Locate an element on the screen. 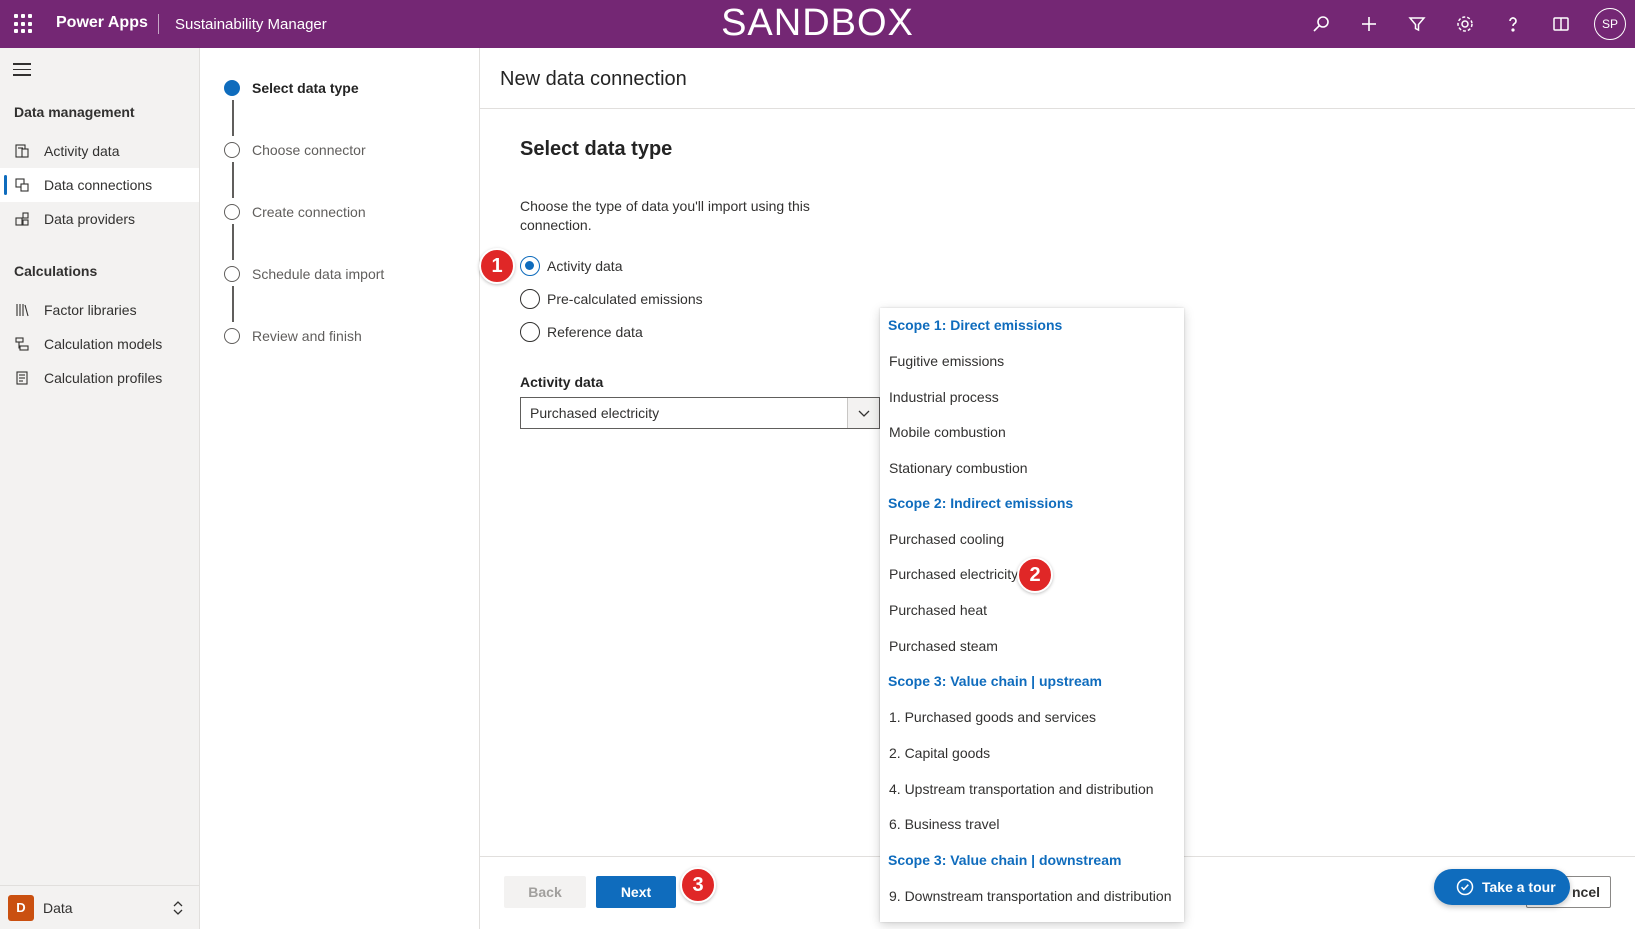 The image size is (1635, 929). page-title: New data connection is located at coordinates (593, 79).